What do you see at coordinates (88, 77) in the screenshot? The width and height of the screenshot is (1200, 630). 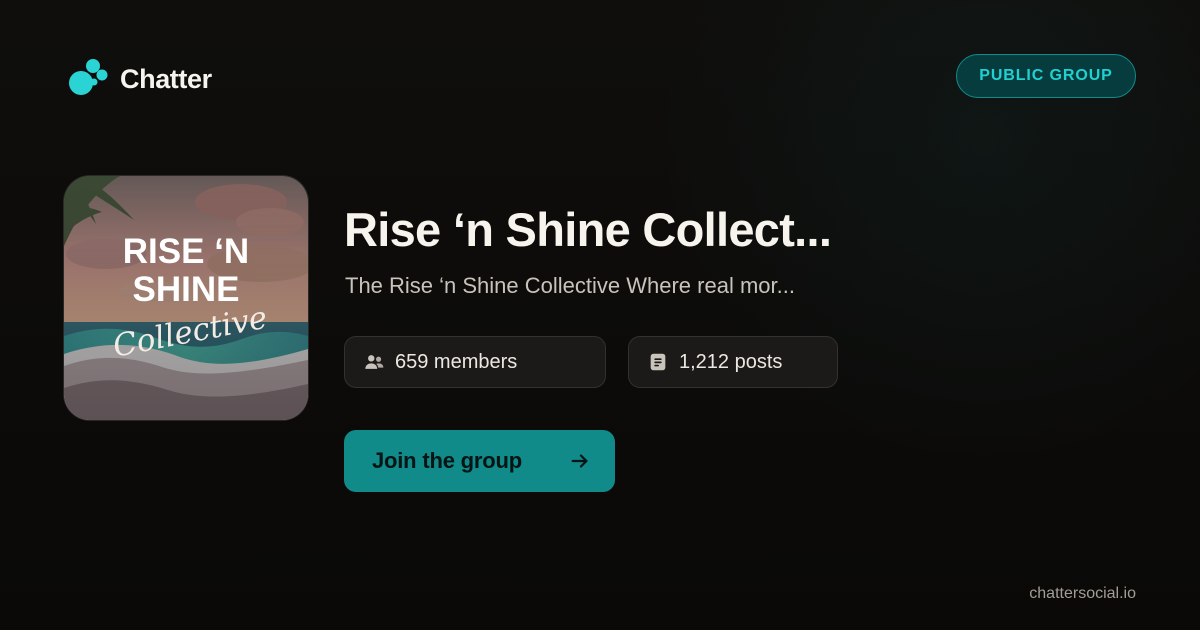 I see `chatter-bubbles-icon` at bounding box center [88, 77].